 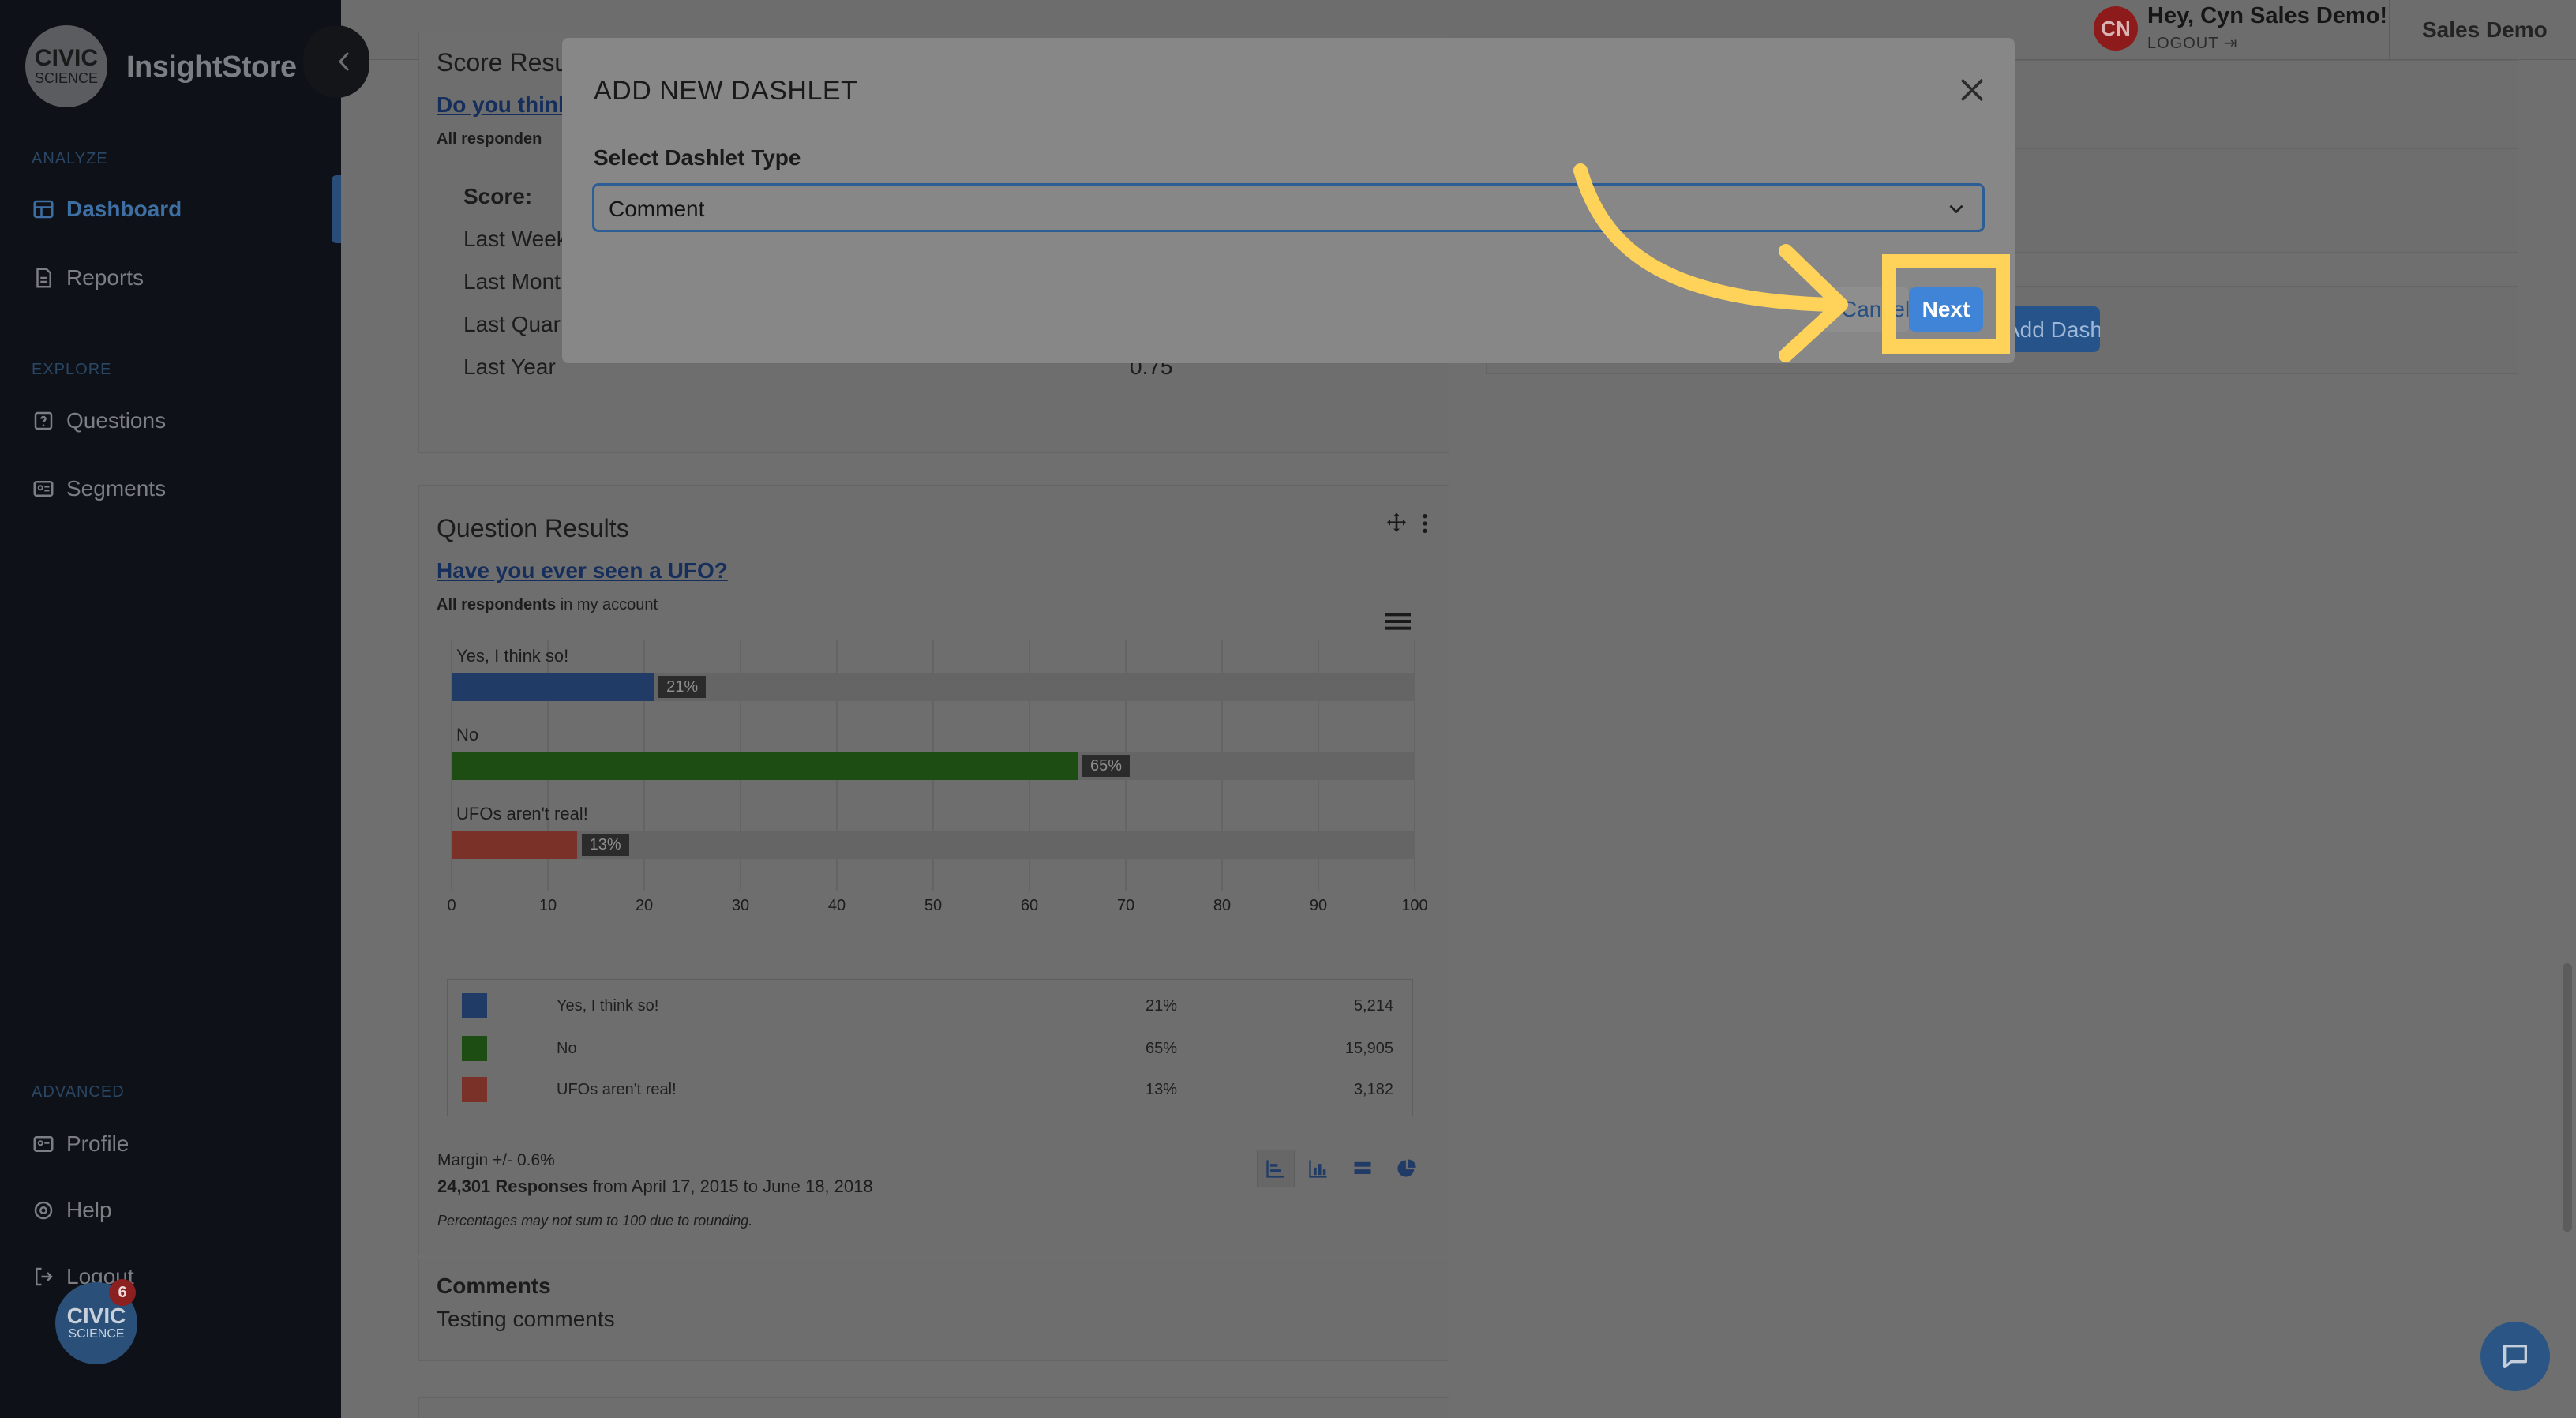 What do you see at coordinates (2230, 43) in the screenshot?
I see `logout-arrow-icon: ⇥` at bounding box center [2230, 43].